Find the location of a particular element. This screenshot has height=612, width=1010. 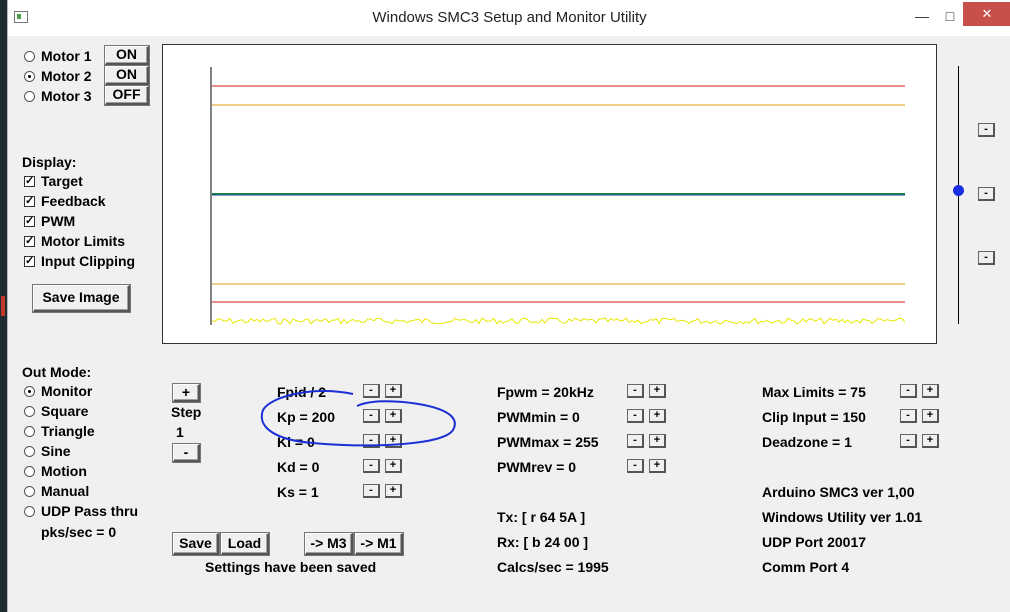

mode-triangle-label: Triangle is located at coordinates (68, 431).